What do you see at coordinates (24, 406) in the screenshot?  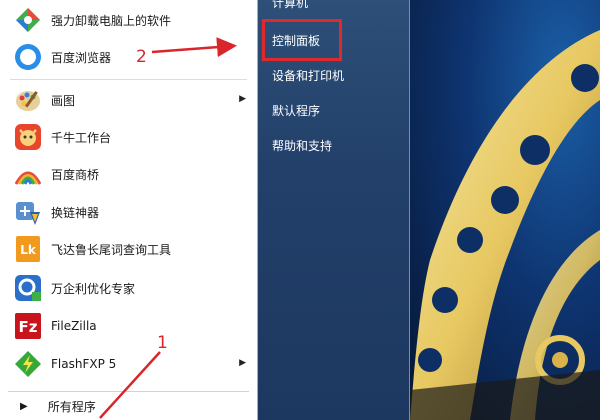 I see `expand-arrow-icon: ▶` at bounding box center [24, 406].